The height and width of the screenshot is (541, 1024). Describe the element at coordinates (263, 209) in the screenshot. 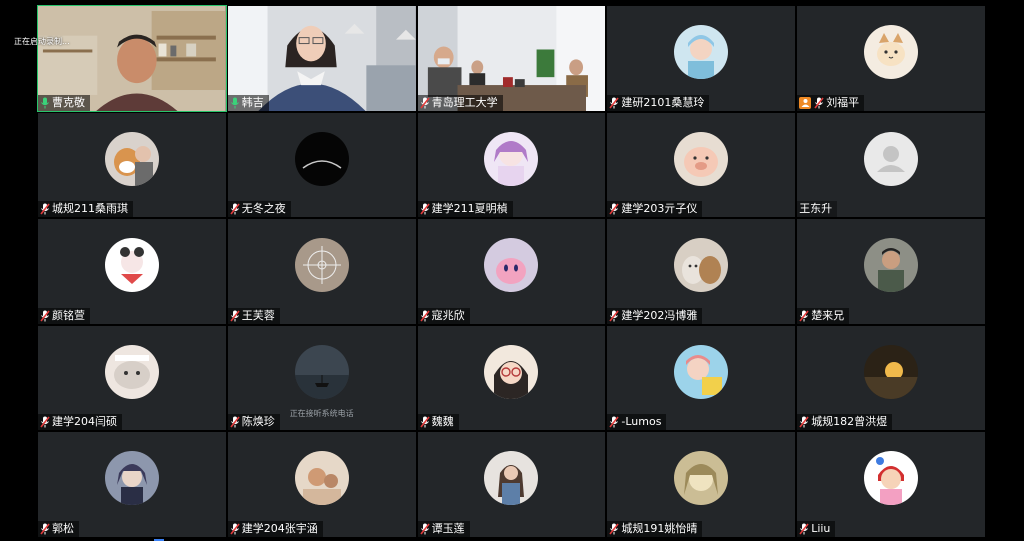

I see `participant-name: 无冬之夜` at that location.